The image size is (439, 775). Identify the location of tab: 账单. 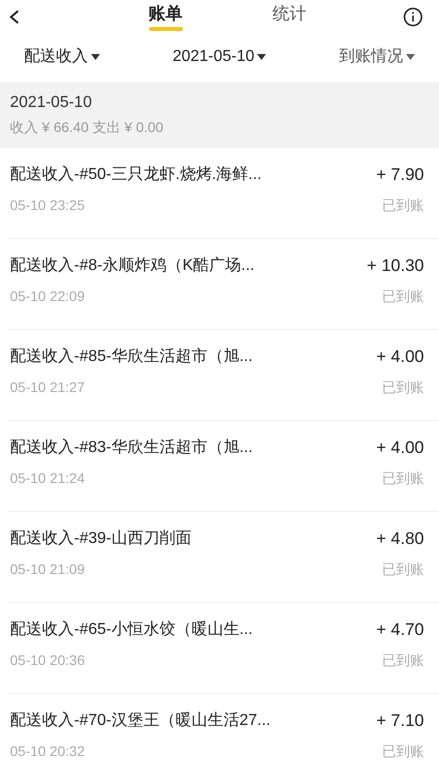
(165, 17).